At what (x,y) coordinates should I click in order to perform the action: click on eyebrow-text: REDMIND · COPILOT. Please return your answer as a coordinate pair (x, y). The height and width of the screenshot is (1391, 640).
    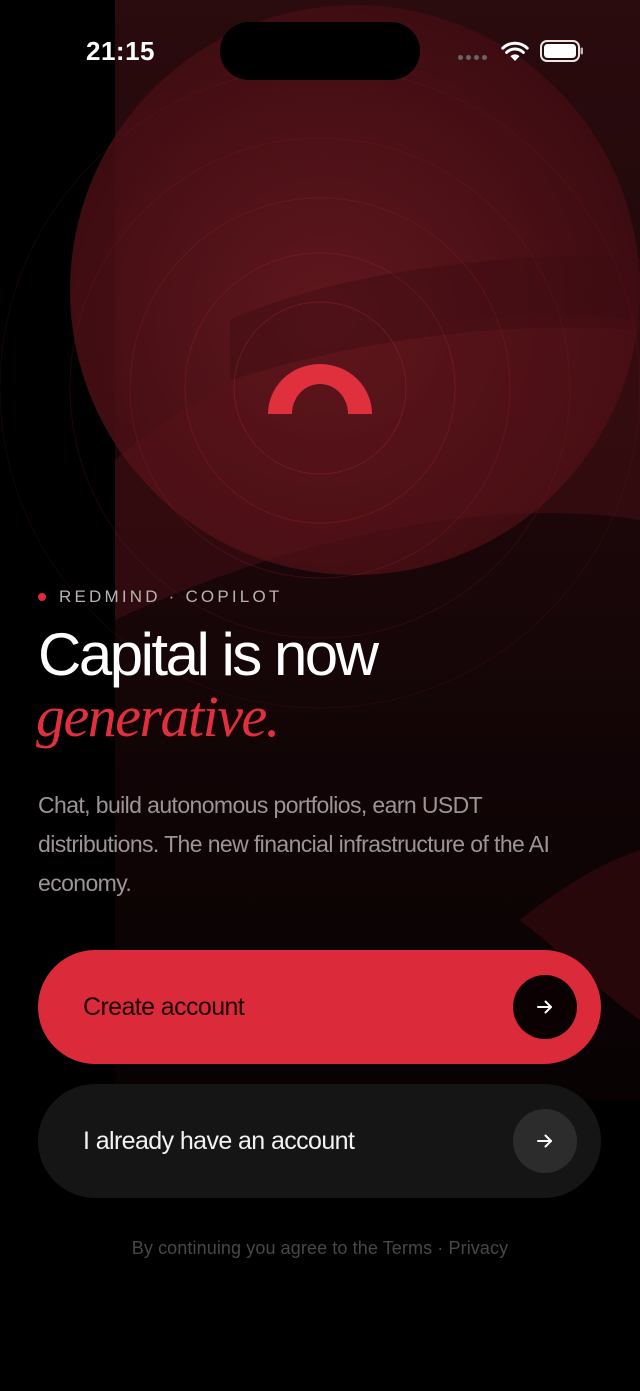
    Looking at the image, I should click on (171, 596).